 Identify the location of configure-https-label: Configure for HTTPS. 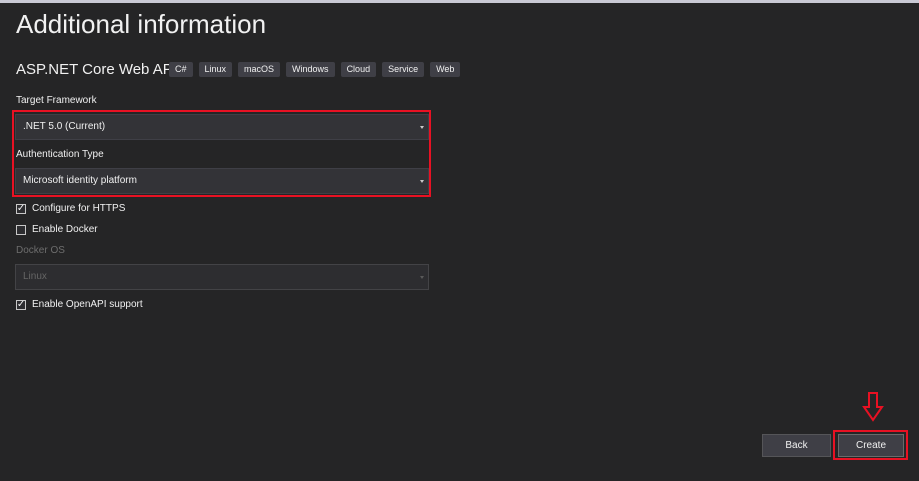
(79, 208).